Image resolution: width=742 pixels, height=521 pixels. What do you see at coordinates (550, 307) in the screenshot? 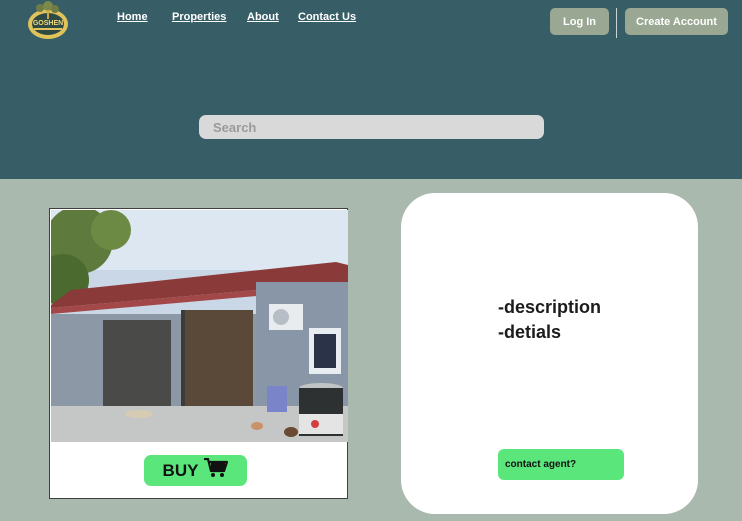
I see `description-line: -description` at bounding box center [550, 307].